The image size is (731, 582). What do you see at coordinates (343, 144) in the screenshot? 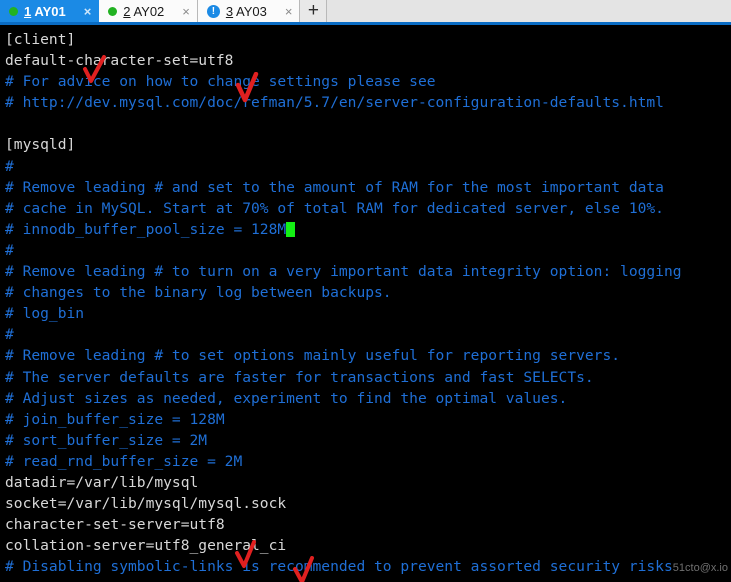
I see `terminal-line: [mysqld]` at bounding box center [343, 144].